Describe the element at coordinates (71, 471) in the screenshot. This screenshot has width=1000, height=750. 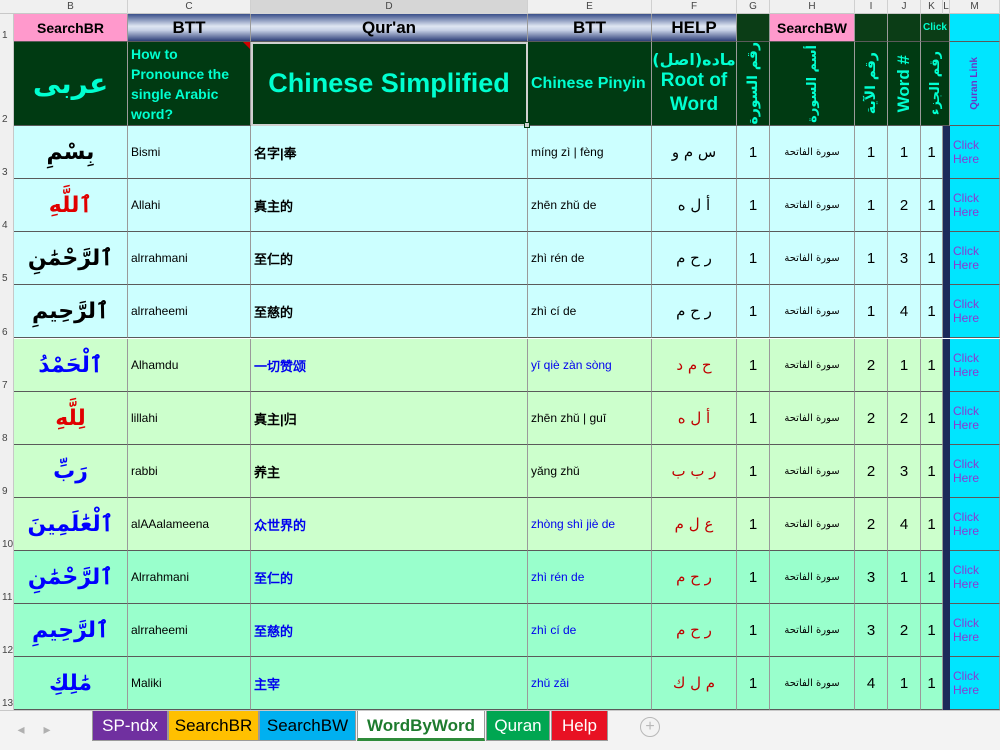
I see `arabic-word-cell: رَبِّ` at that location.